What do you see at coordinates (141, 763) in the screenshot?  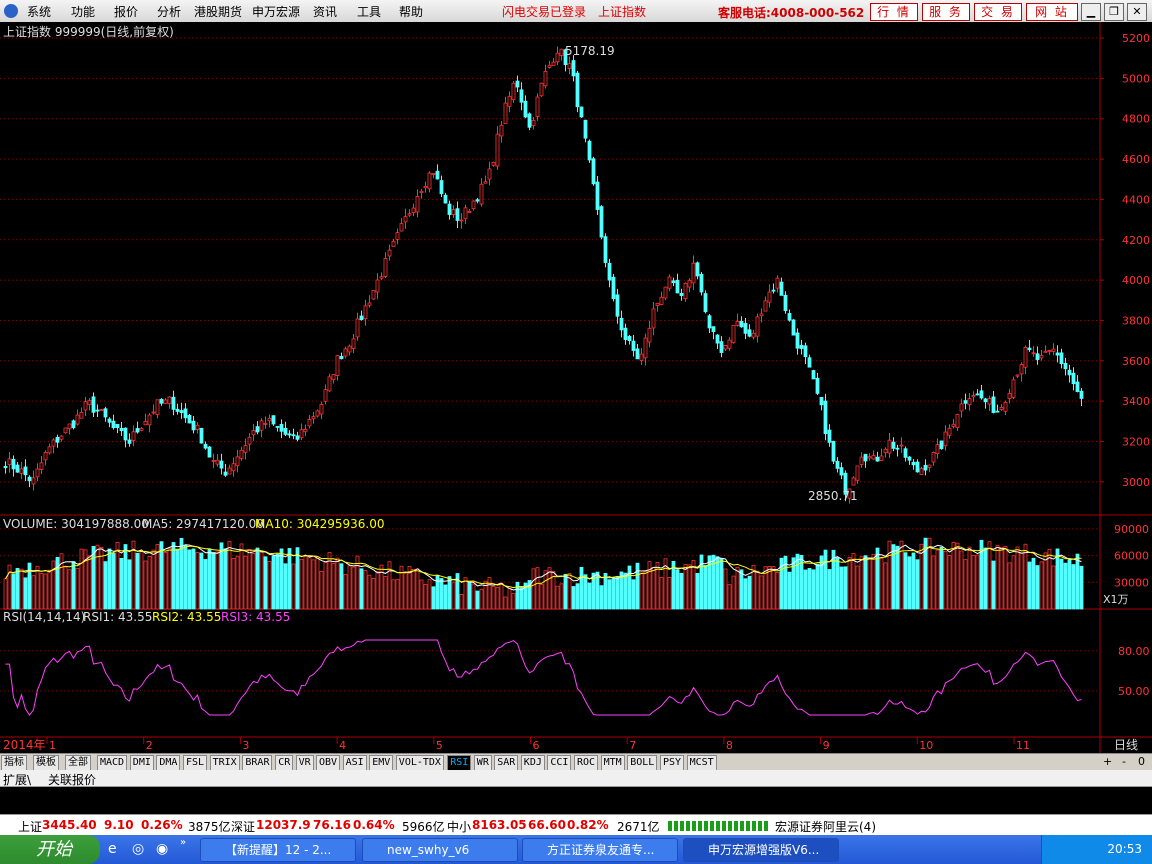 I see `indicator-tab-dmi: DMI` at bounding box center [141, 763].